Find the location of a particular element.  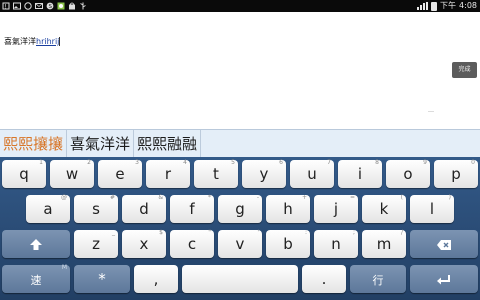

key-w: w2 is located at coordinates (72, 173).